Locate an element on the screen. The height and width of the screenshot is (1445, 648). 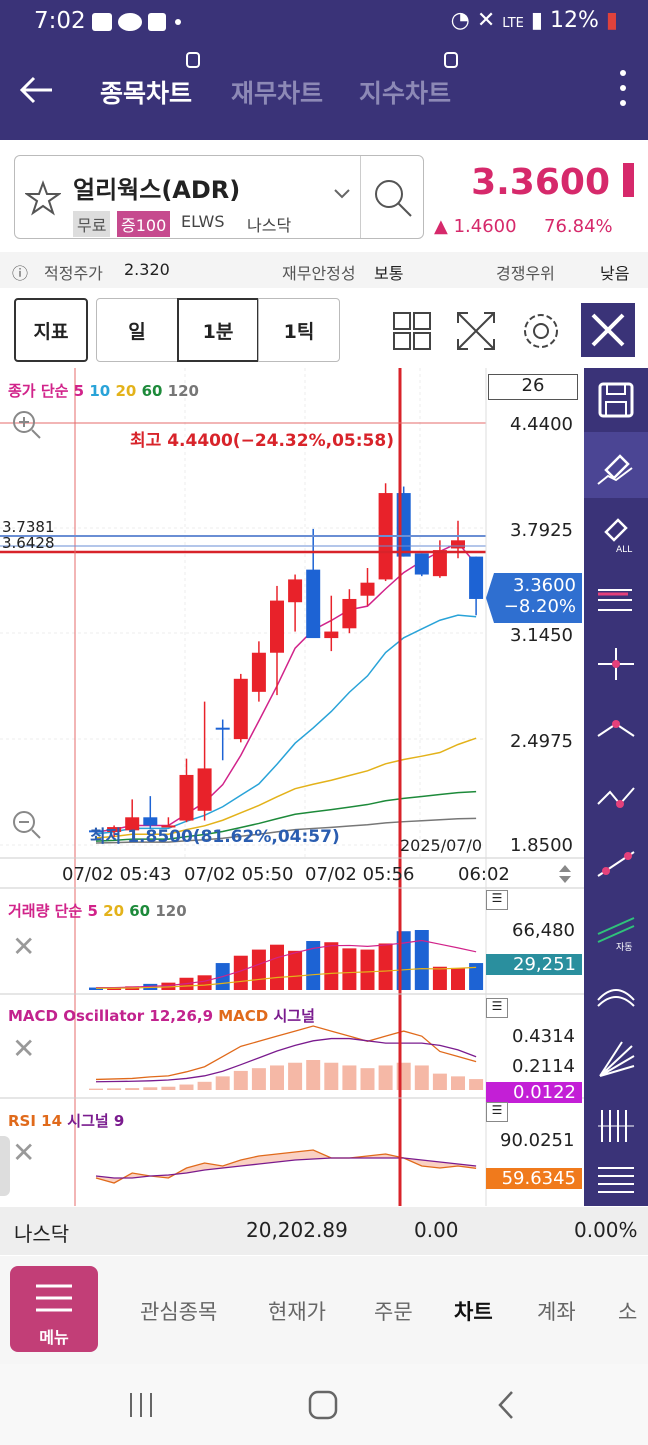
eraser-all-icon: ALL is located at coordinates (616, 532).